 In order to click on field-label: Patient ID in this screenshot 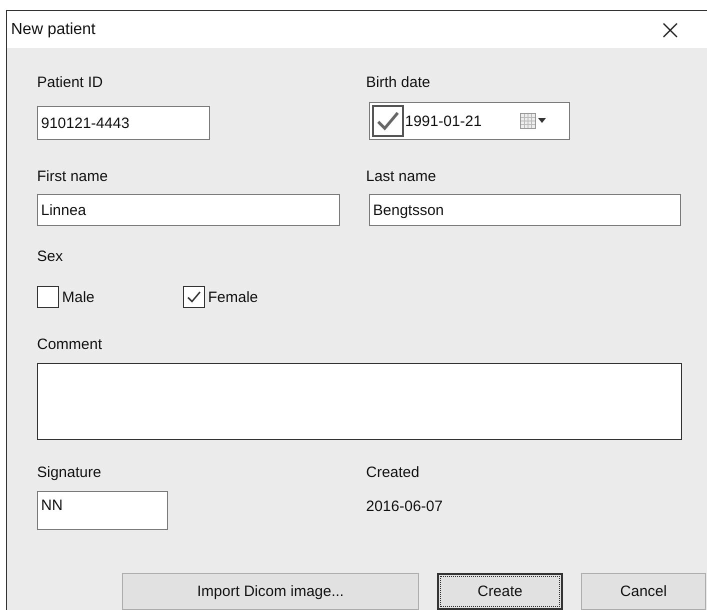, I will do `click(70, 83)`.